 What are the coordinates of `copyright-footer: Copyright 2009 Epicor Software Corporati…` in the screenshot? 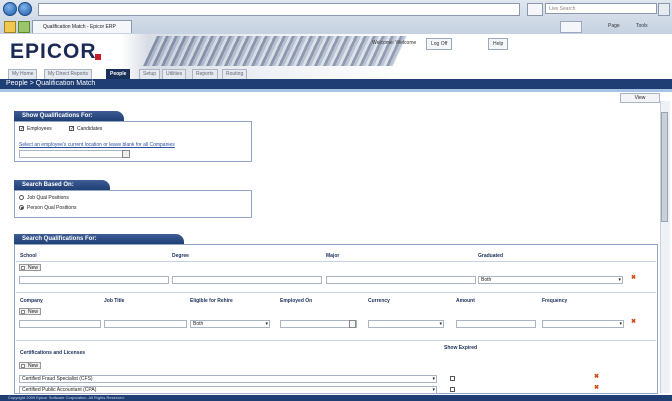 It's located at (336, 398).